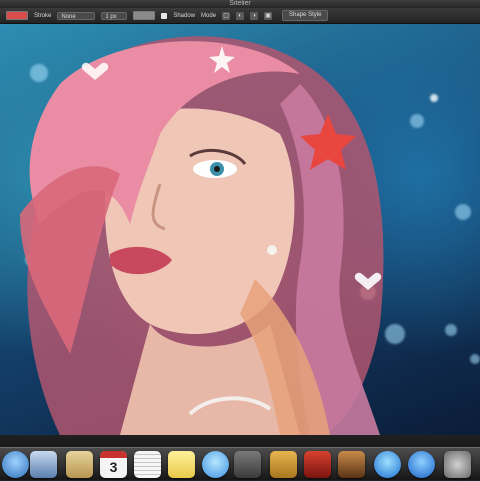 The width and height of the screenshot is (480, 481). I want to click on stroke-select: None, so click(76, 15).